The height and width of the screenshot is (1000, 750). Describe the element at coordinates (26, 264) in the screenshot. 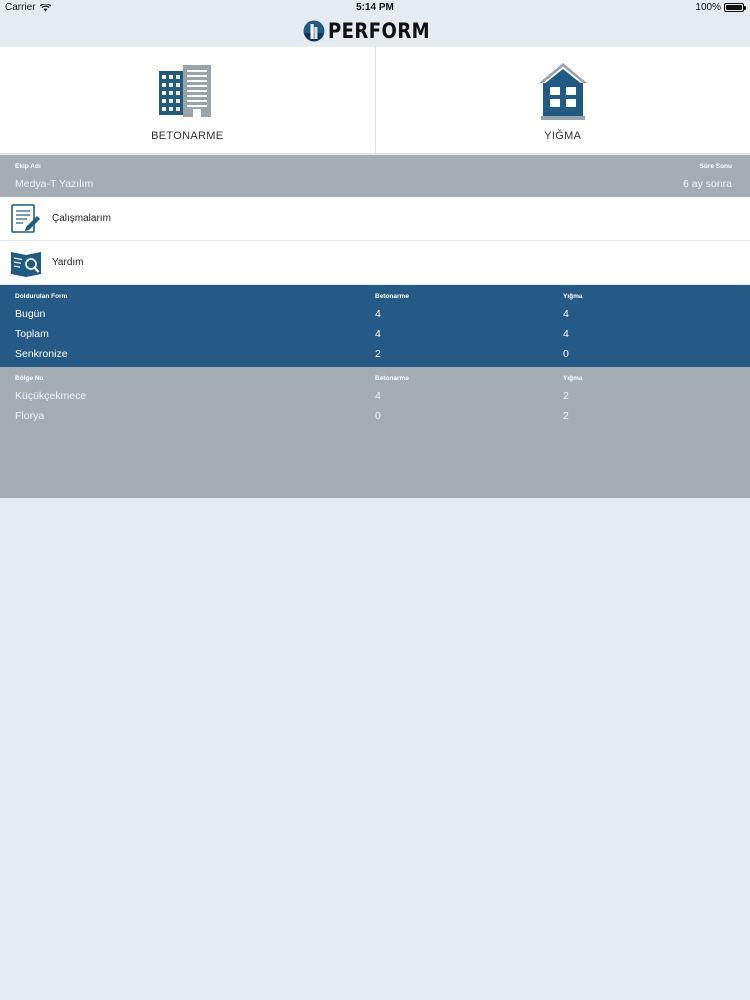

I see `book-search-icon` at that location.